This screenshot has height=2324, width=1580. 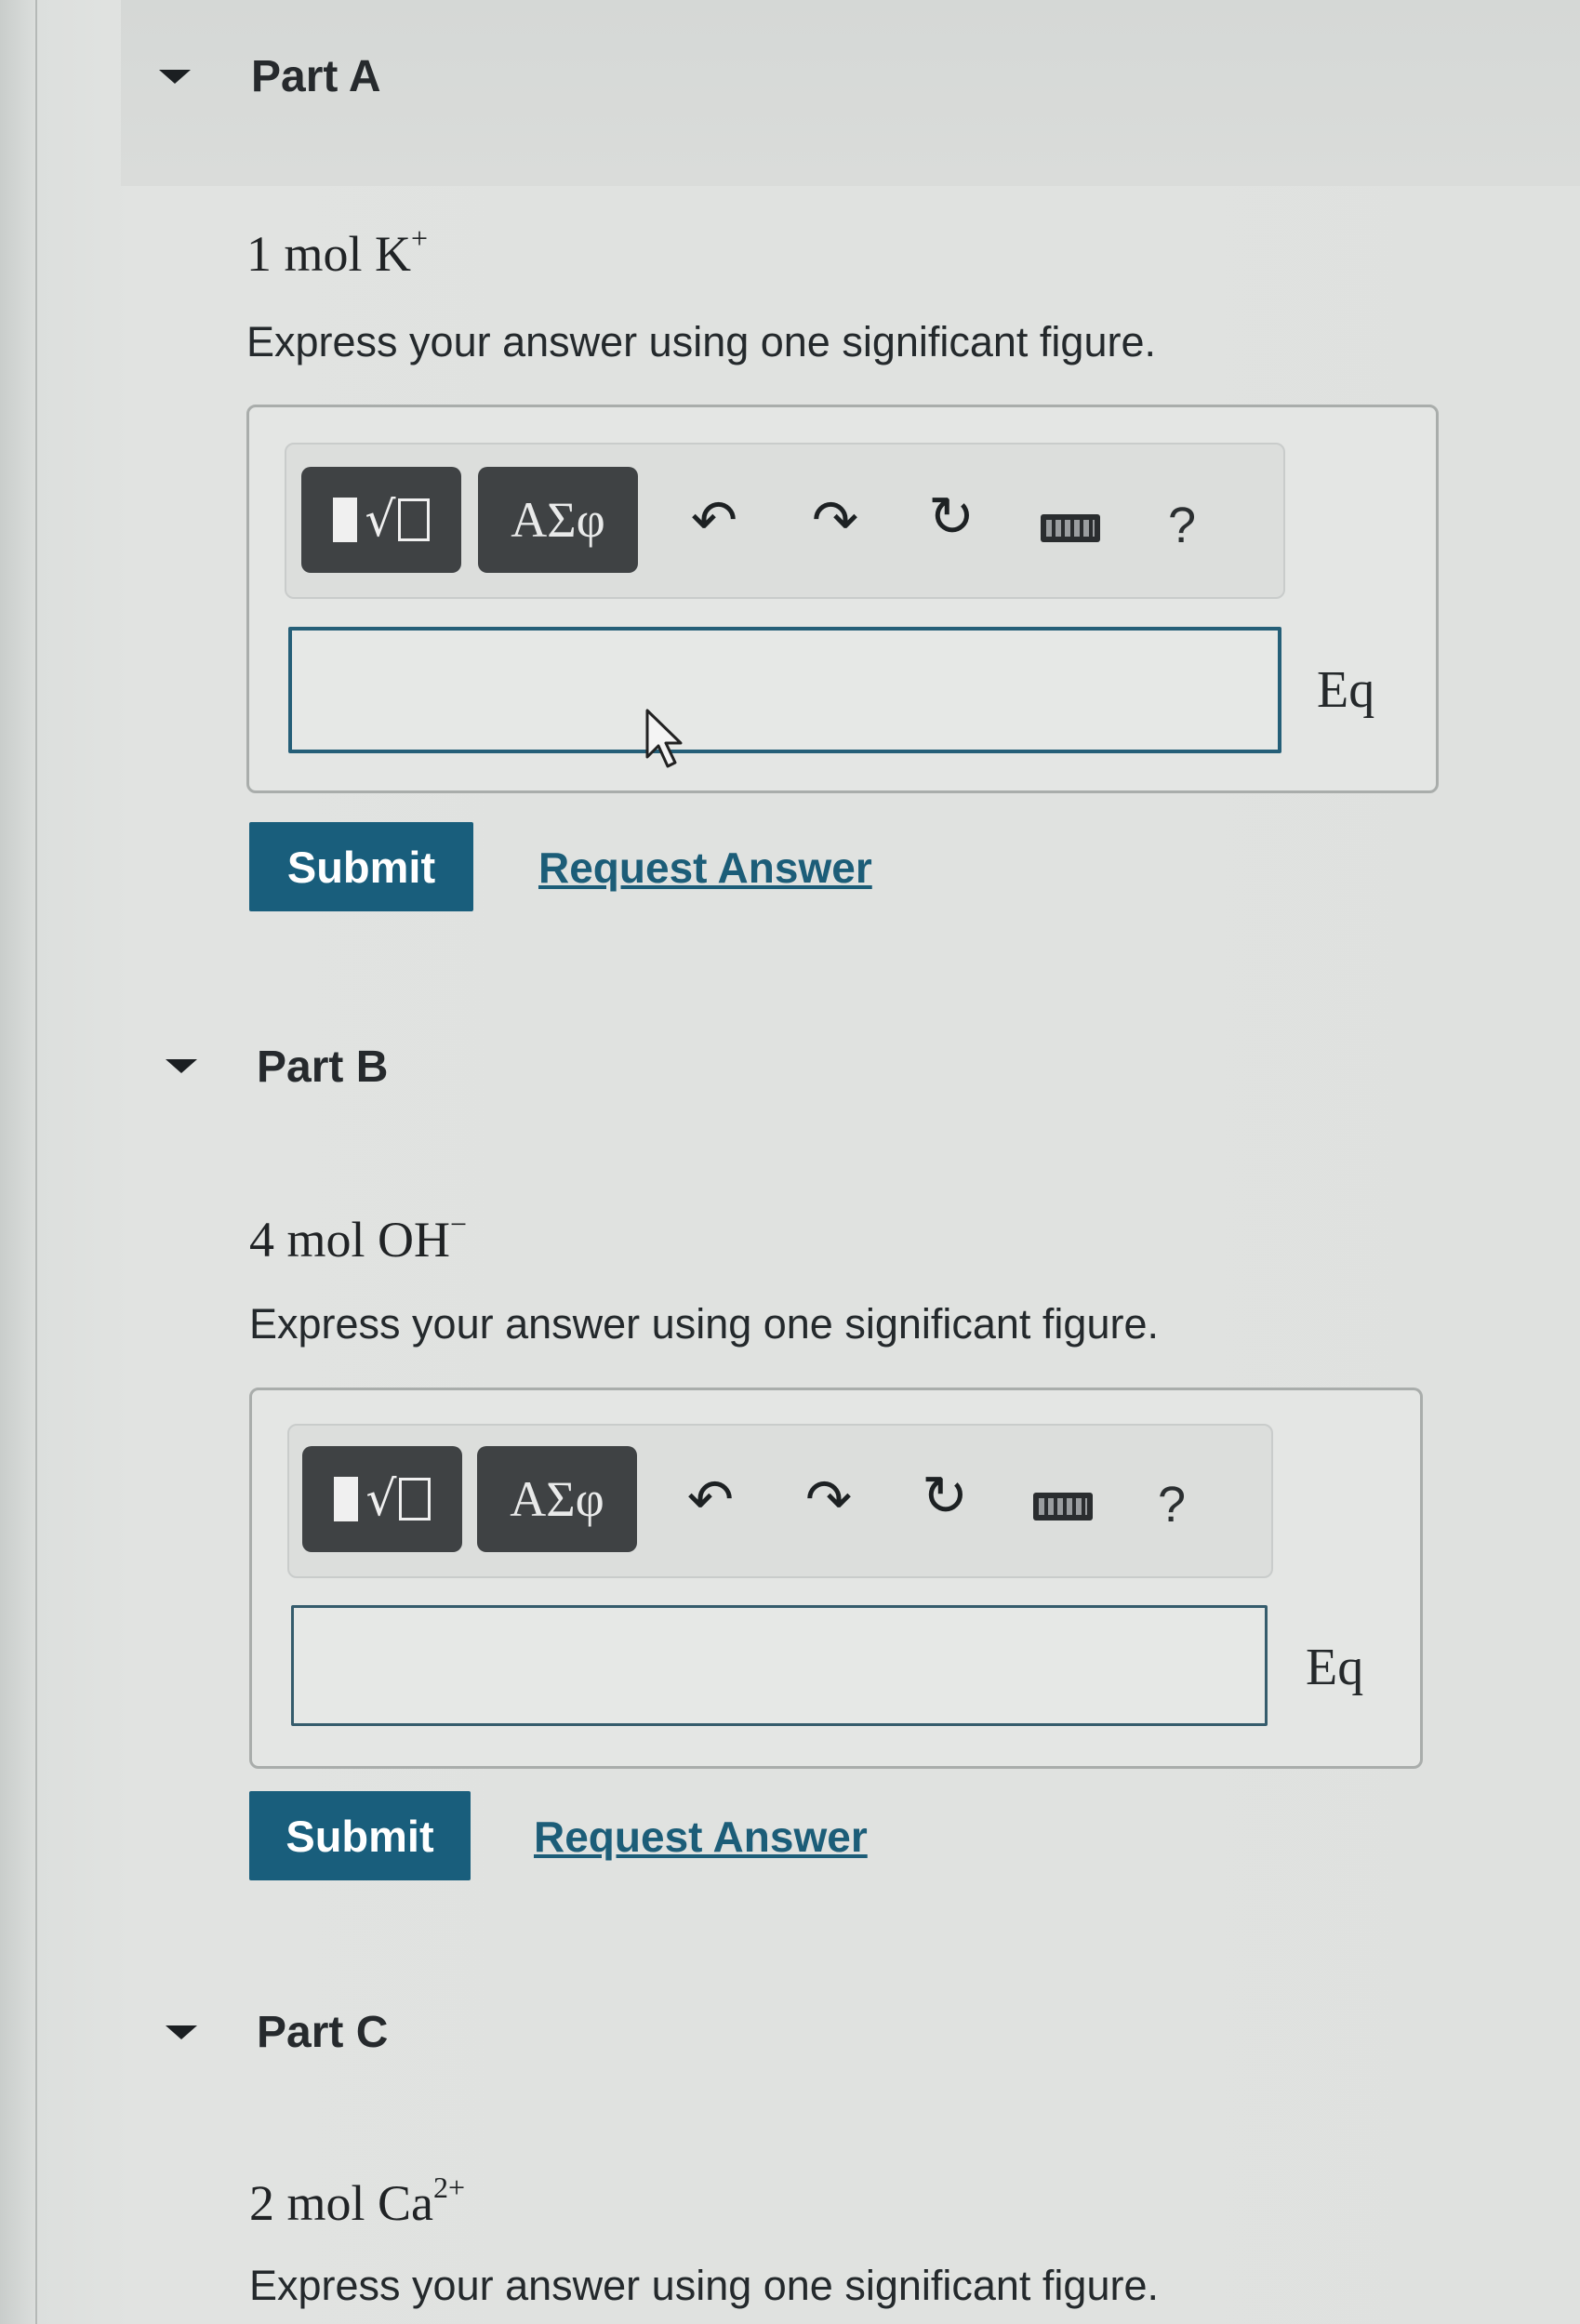 What do you see at coordinates (459, 1224) in the screenshot?
I see `part-b-expression-charge: −` at bounding box center [459, 1224].